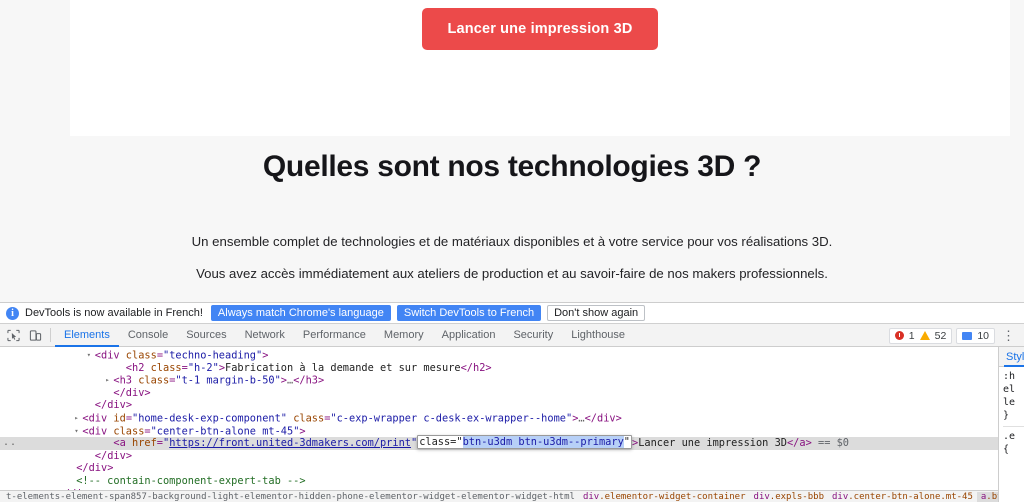 The height and width of the screenshot is (502, 1024). What do you see at coordinates (114, 313) in the screenshot?
I see `infobar-message: DevTools is now available in French!` at bounding box center [114, 313].